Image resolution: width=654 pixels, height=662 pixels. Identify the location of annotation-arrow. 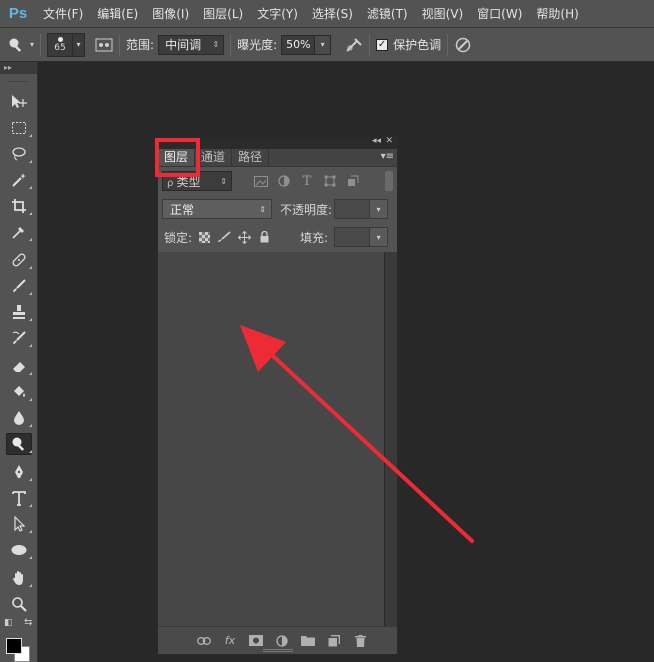
(357, 434).